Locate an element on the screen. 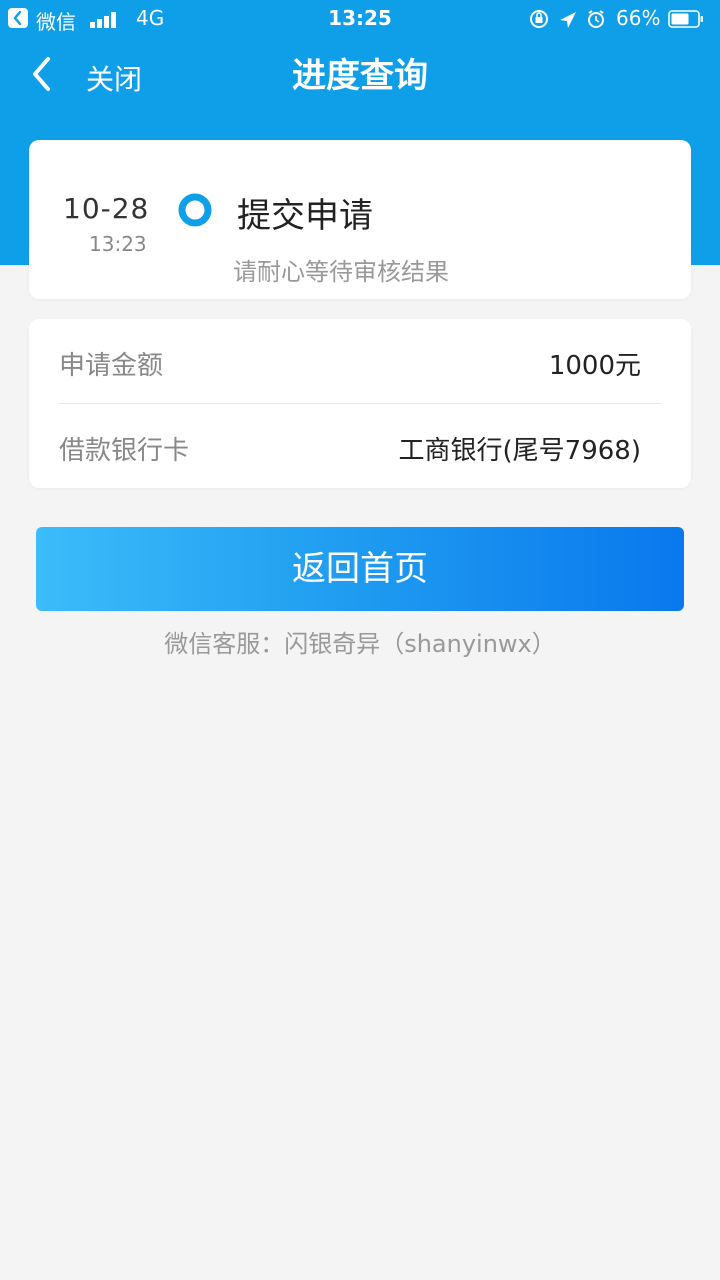 This screenshot has height=1280, width=720. progress-date: 10-28 is located at coordinates (106, 208).